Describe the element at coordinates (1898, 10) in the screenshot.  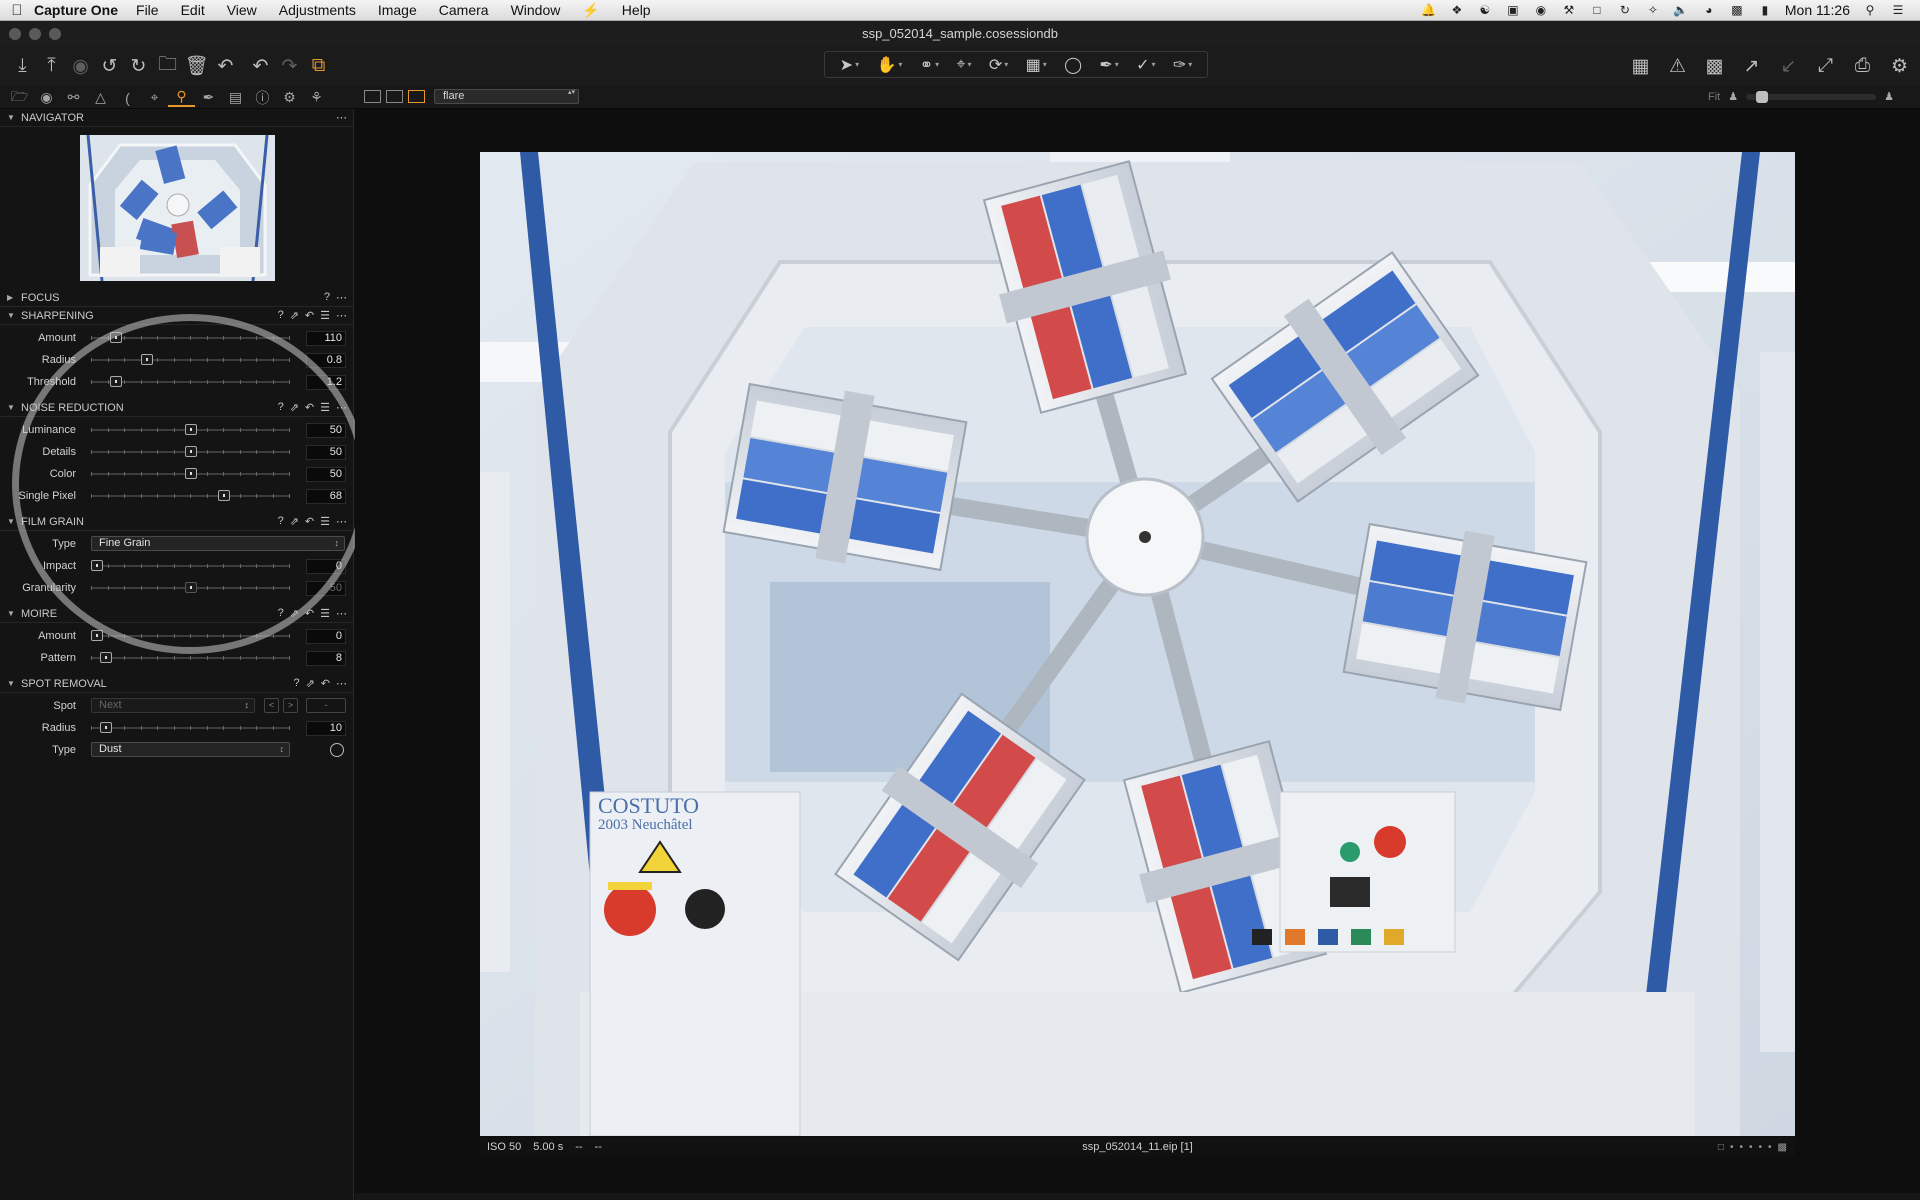
I see `notification-center-icon: ☰` at that location.